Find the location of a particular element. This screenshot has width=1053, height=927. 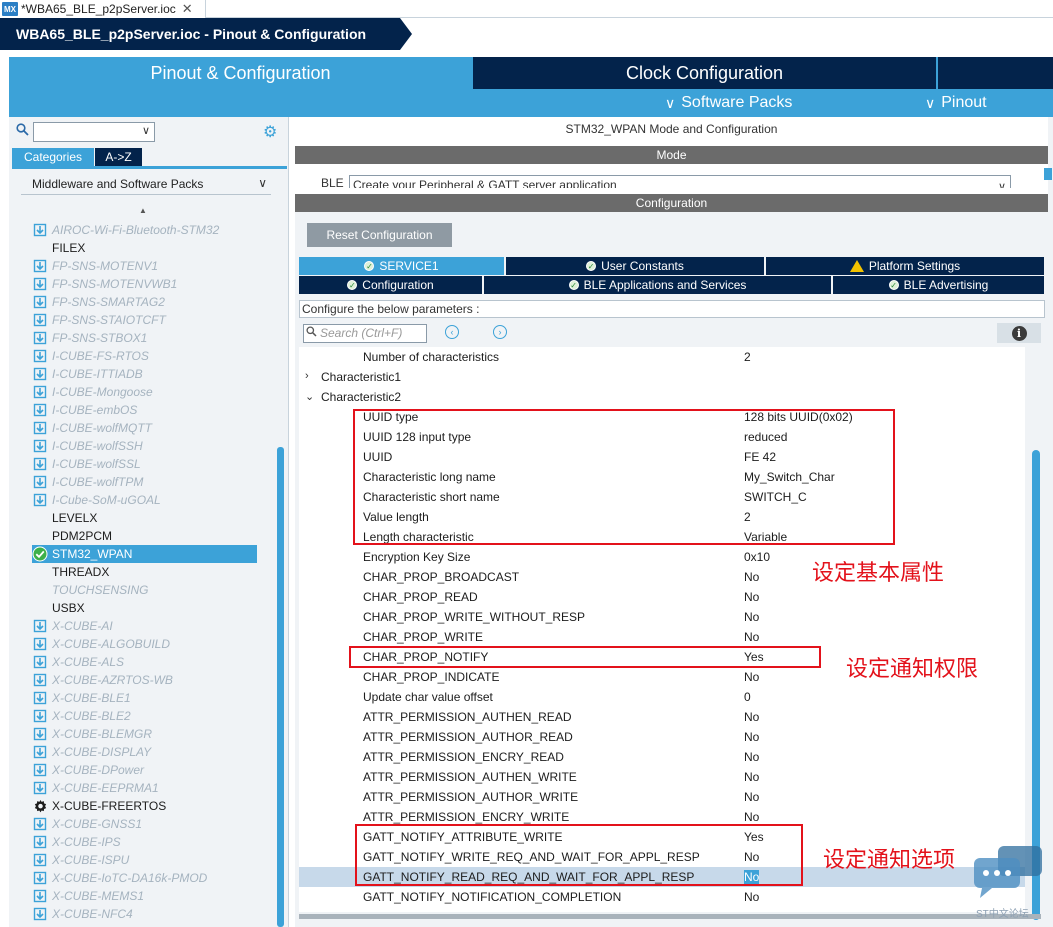

search-icon is located at coordinates (22, 131).